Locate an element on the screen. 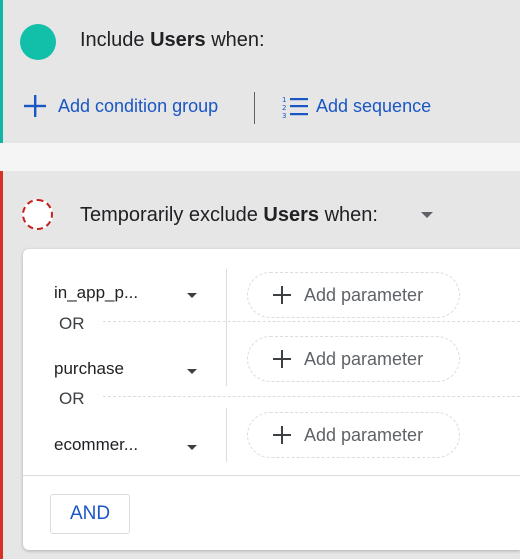 Image resolution: width=520 pixels, height=559 pixels. exclude-header: Temporarily exclude Users when: is located at coordinates (229, 215).